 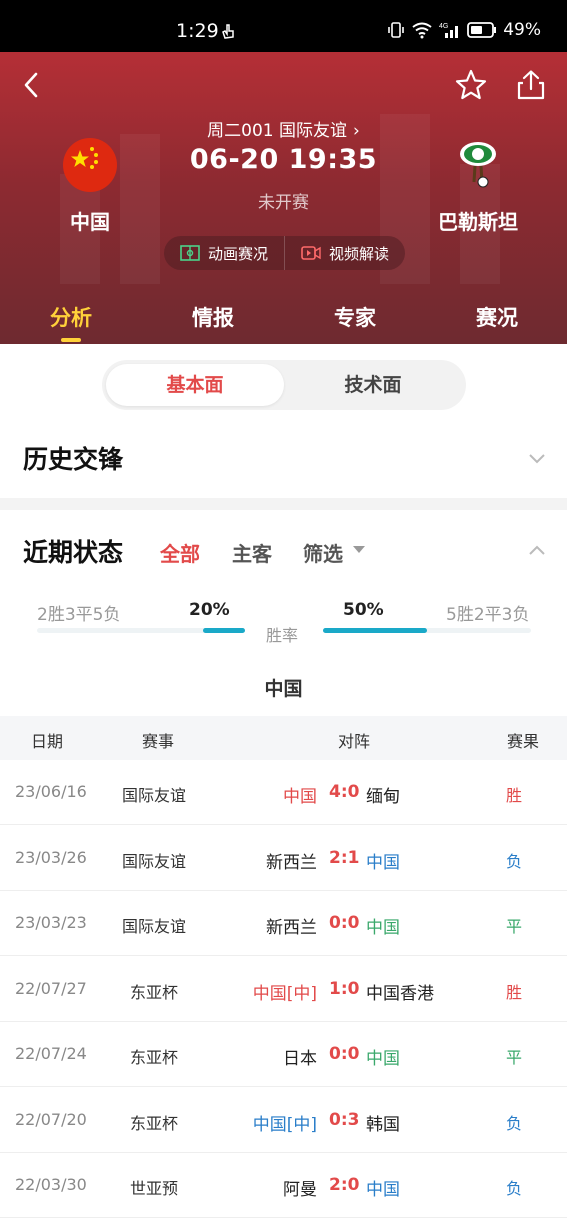 What do you see at coordinates (383, 797) in the screenshot?
I see `row-away-team: 缅甸` at bounding box center [383, 797].